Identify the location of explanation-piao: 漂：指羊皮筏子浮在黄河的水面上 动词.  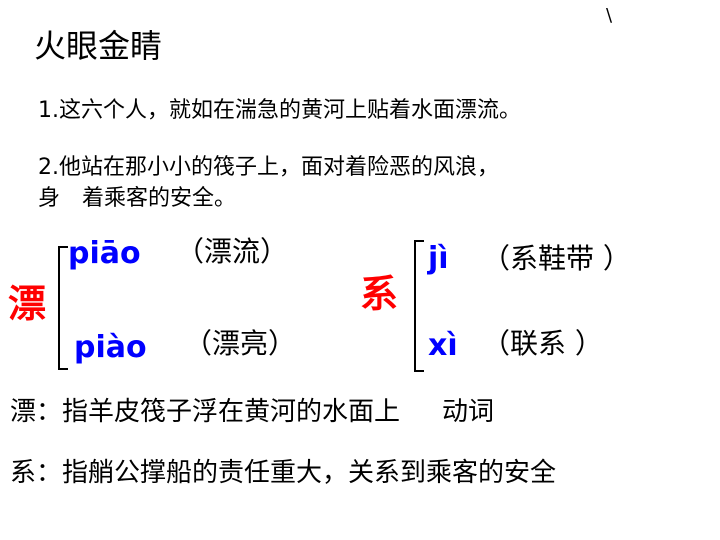
(252, 412).